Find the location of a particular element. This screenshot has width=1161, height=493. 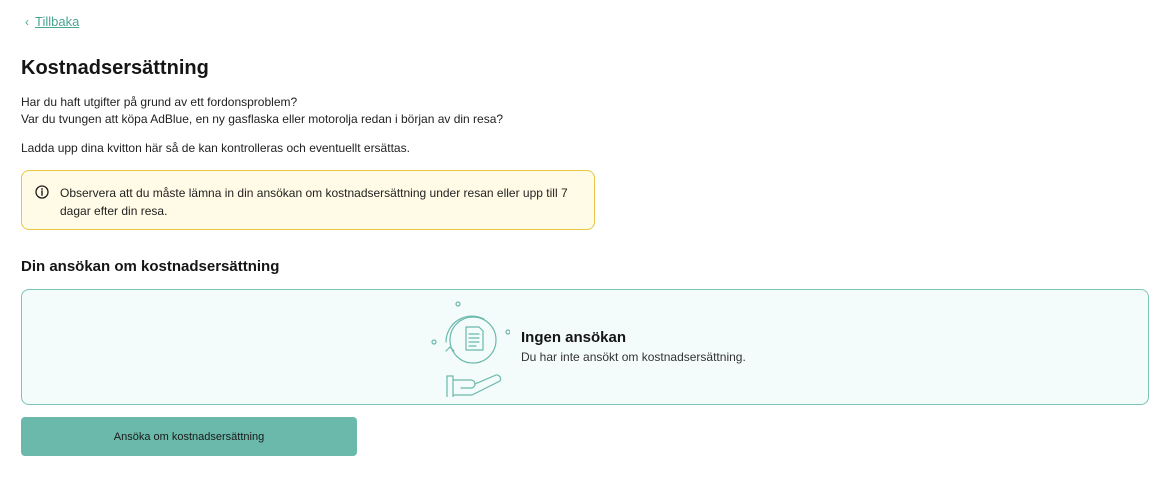

back-link: ‹ Tillbaka is located at coordinates (52, 21).